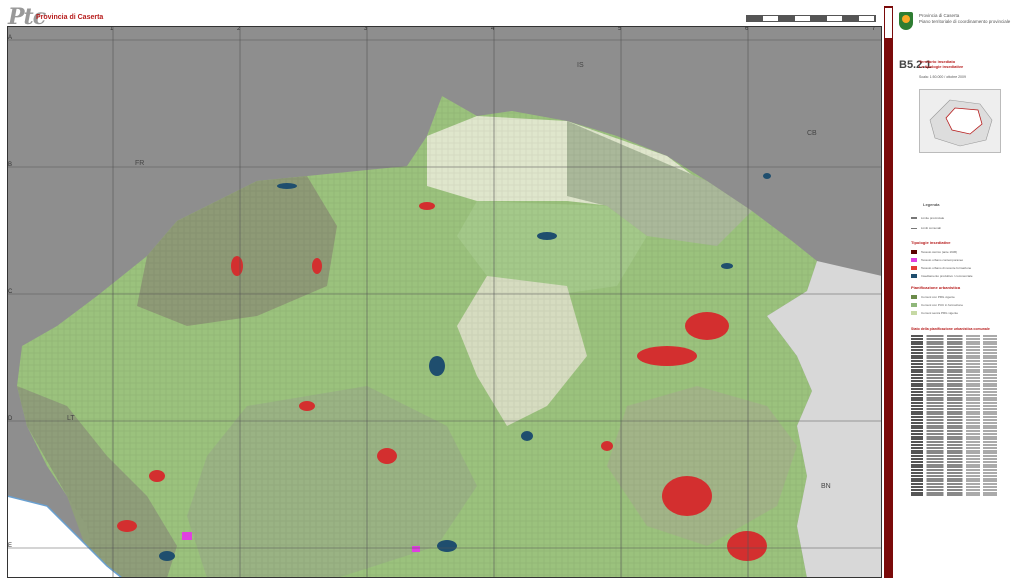  Describe the element at coordinates (239, 29) in the screenshot. I see `grid-label-2: 2` at that location.